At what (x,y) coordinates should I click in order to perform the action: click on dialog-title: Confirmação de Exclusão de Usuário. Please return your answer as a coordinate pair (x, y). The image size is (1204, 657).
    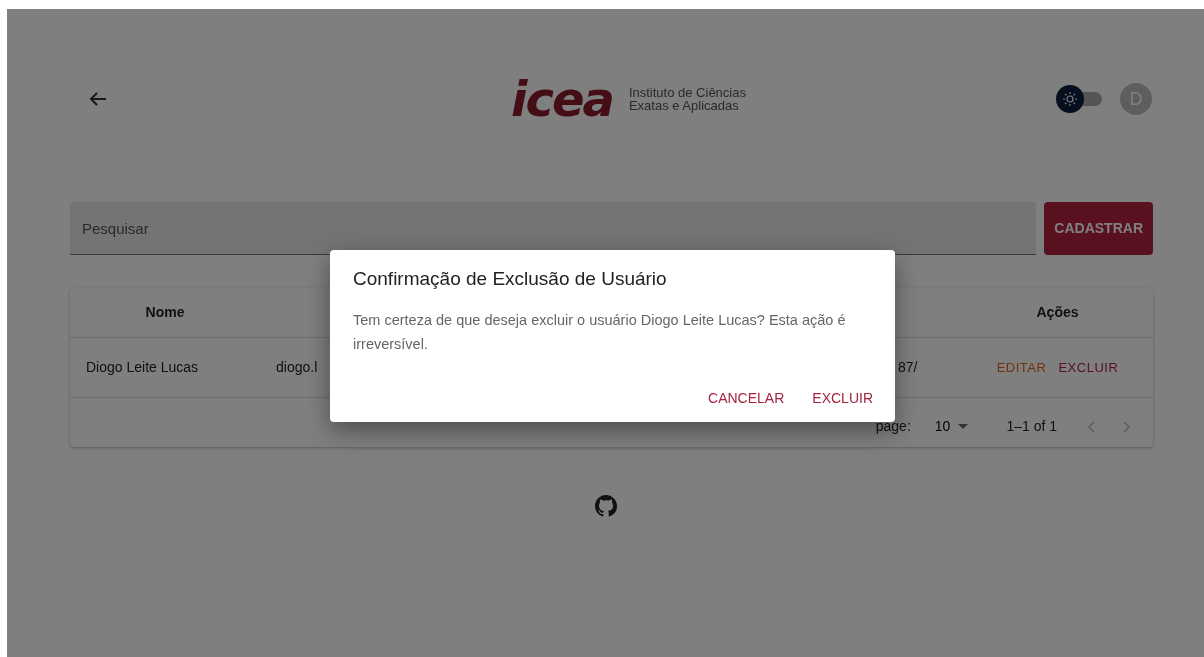
    Looking at the image, I should click on (510, 279).